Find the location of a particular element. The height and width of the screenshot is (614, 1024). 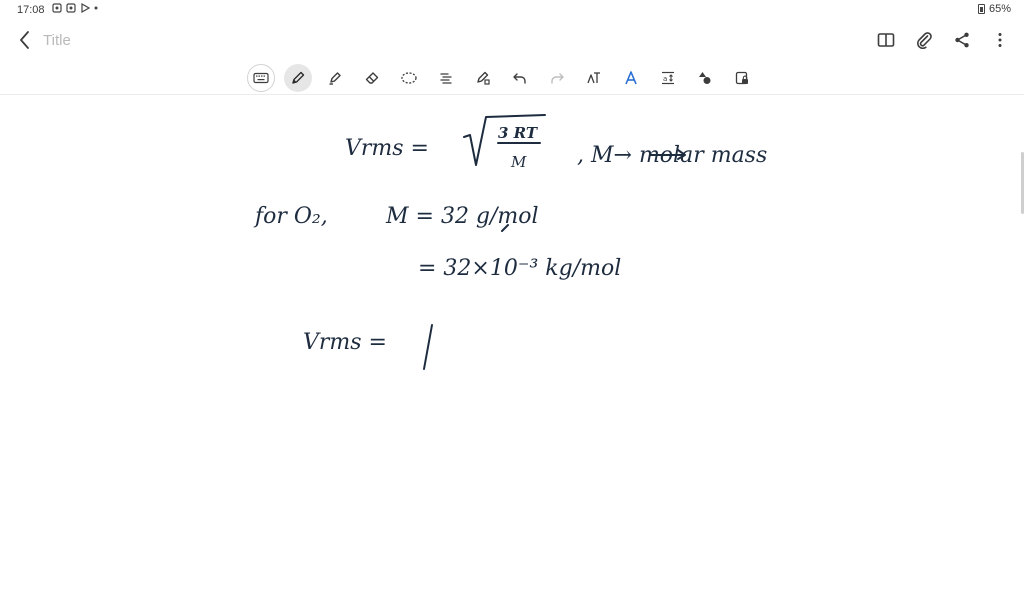

line1-lhs: Vrms = is located at coordinates (387, 148).